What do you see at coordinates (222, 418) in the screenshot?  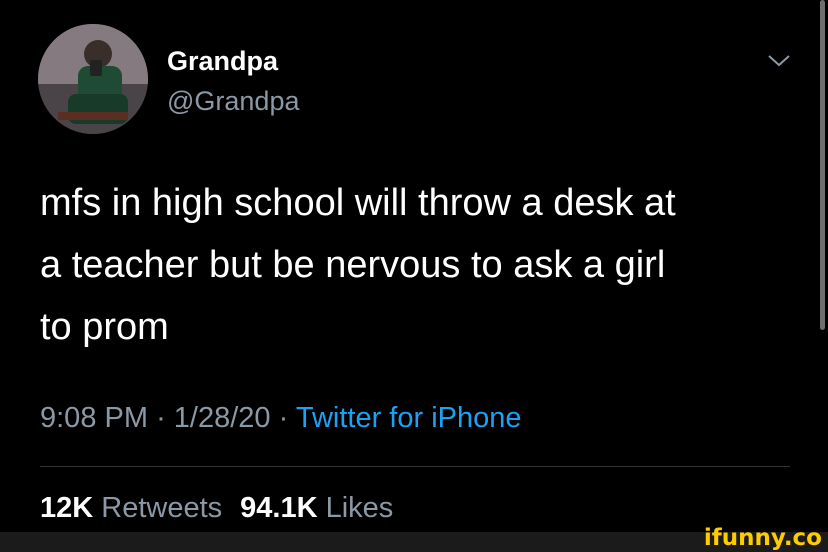 I see `tweet-date: 1/28/20` at bounding box center [222, 418].